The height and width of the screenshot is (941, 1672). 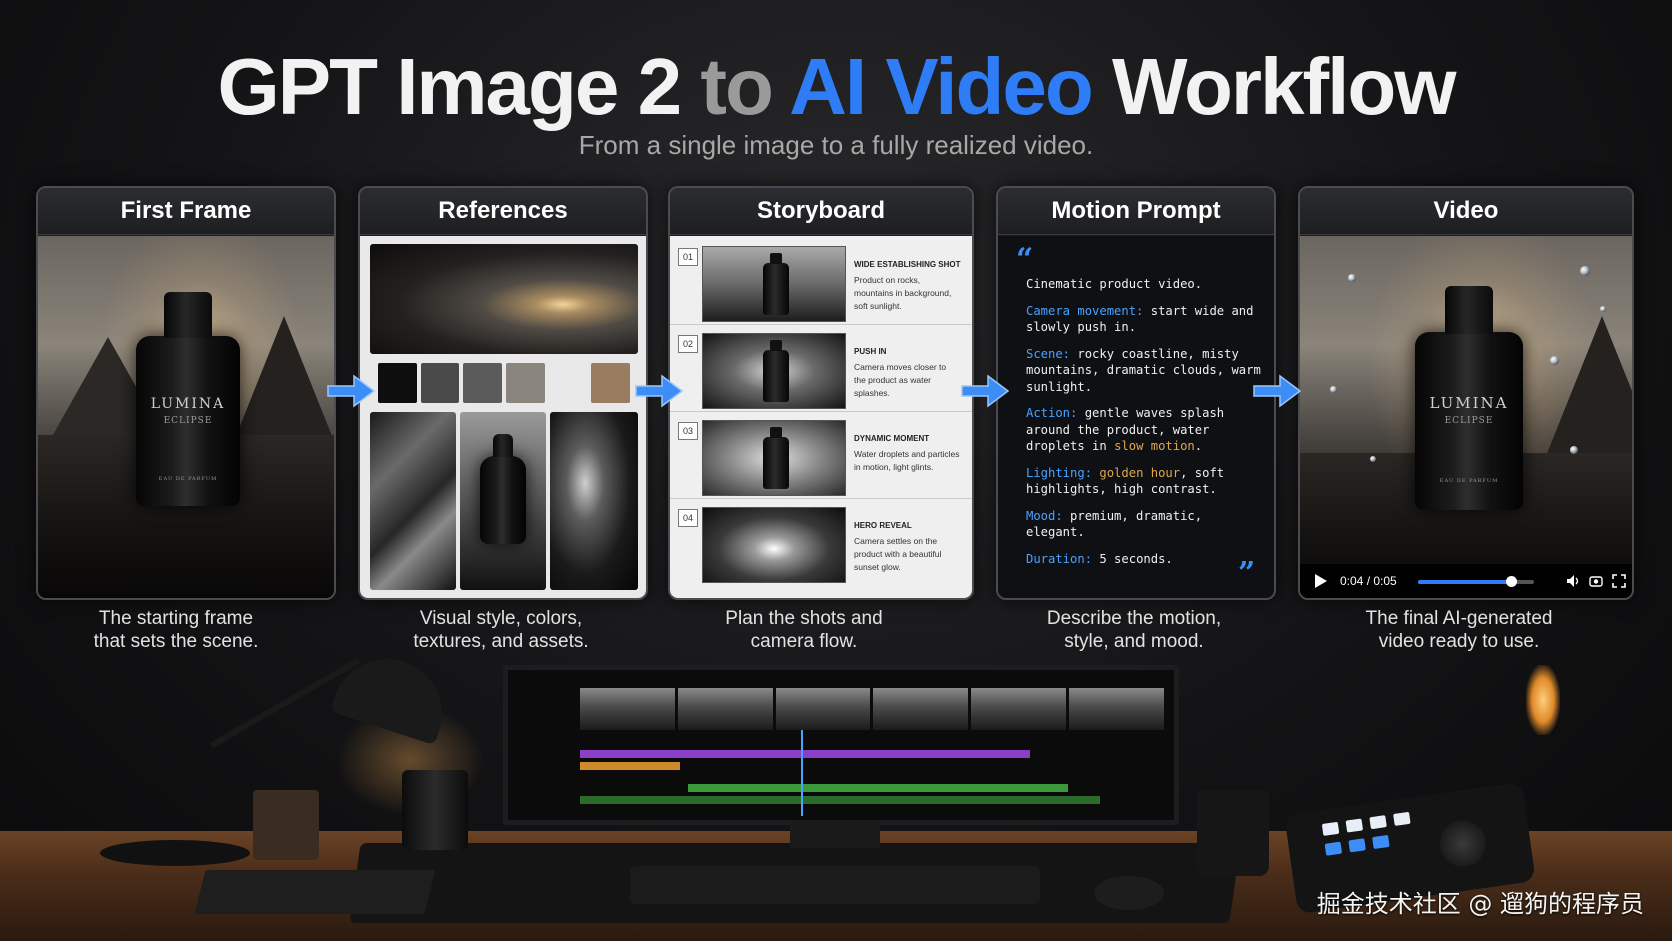 What do you see at coordinates (1573, 581) in the screenshot?
I see `volume-icon` at bounding box center [1573, 581].